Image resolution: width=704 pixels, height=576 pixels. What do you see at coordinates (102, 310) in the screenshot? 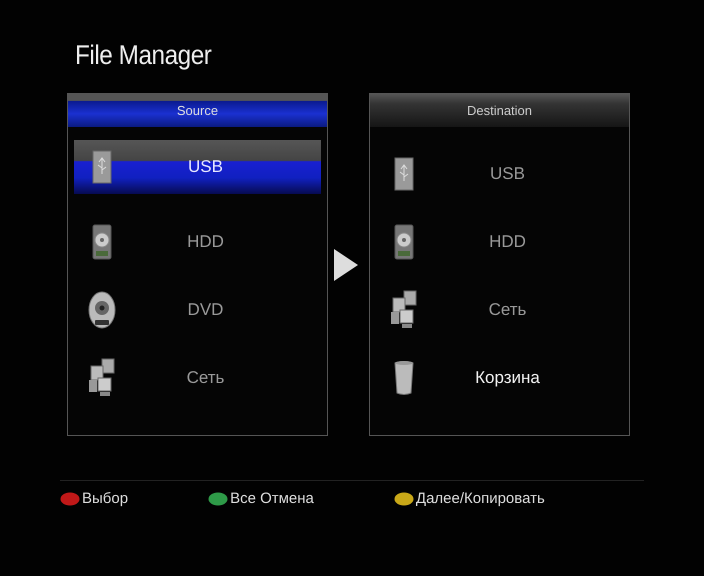
I see `disc-icon` at bounding box center [102, 310].